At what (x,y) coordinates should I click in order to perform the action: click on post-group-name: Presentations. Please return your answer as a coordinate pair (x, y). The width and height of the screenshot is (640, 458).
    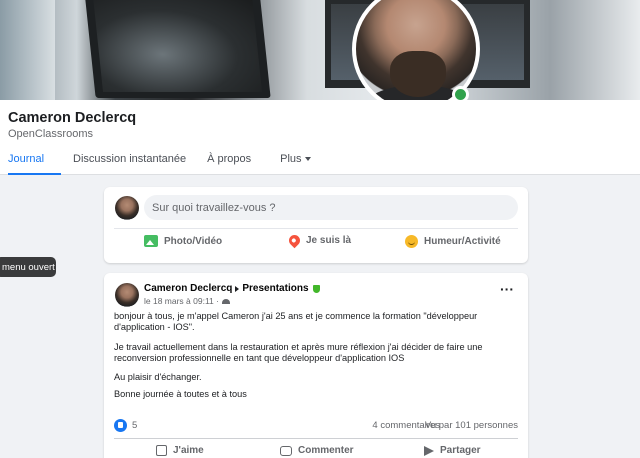
    Looking at the image, I should click on (275, 288).